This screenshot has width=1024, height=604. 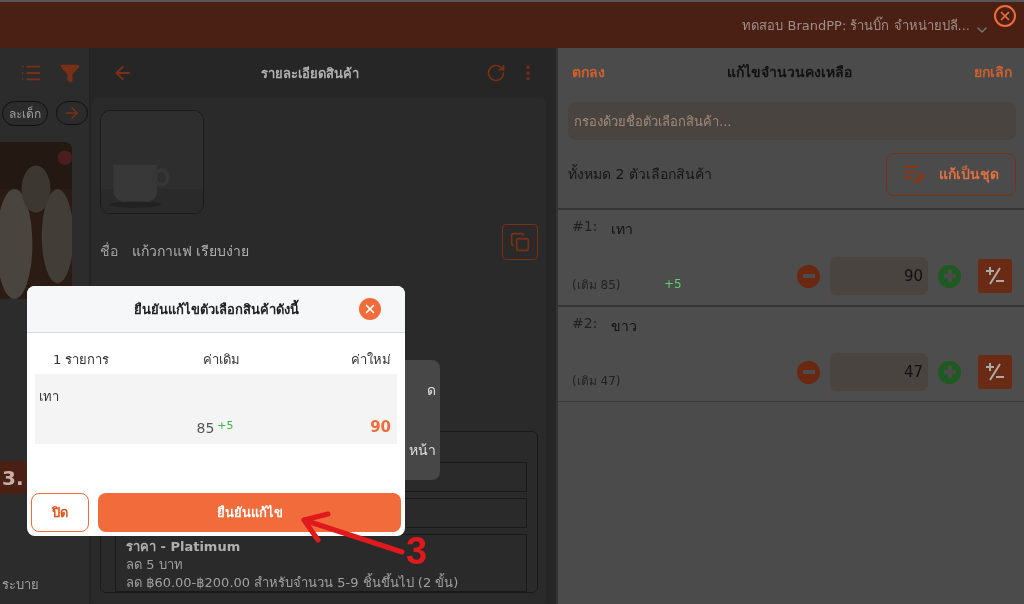 What do you see at coordinates (993, 72) in the screenshot?
I see `cancel-link: ยกเลิก` at bounding box center [993, 72].